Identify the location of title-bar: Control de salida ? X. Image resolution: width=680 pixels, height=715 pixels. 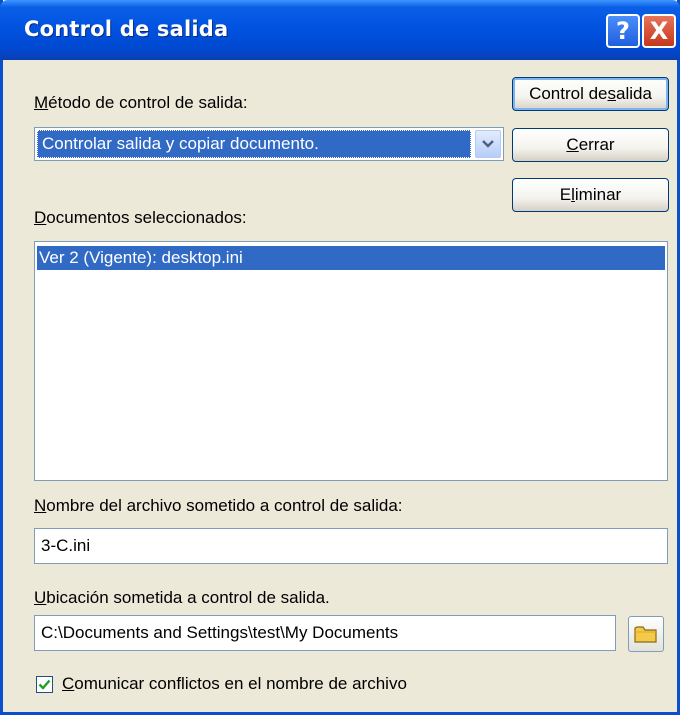
(340, 30).